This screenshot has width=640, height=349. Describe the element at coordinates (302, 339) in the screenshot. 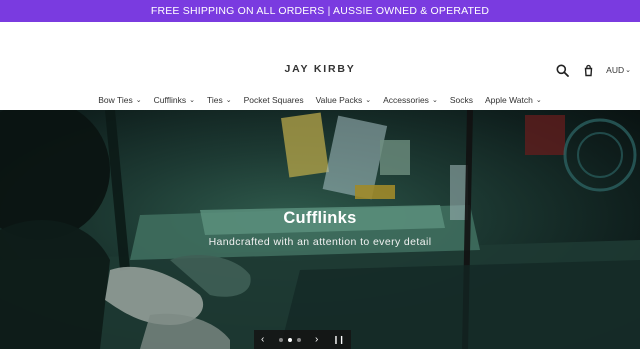

I see `slideshow-controls: ‹ › ❙❙` at that location.